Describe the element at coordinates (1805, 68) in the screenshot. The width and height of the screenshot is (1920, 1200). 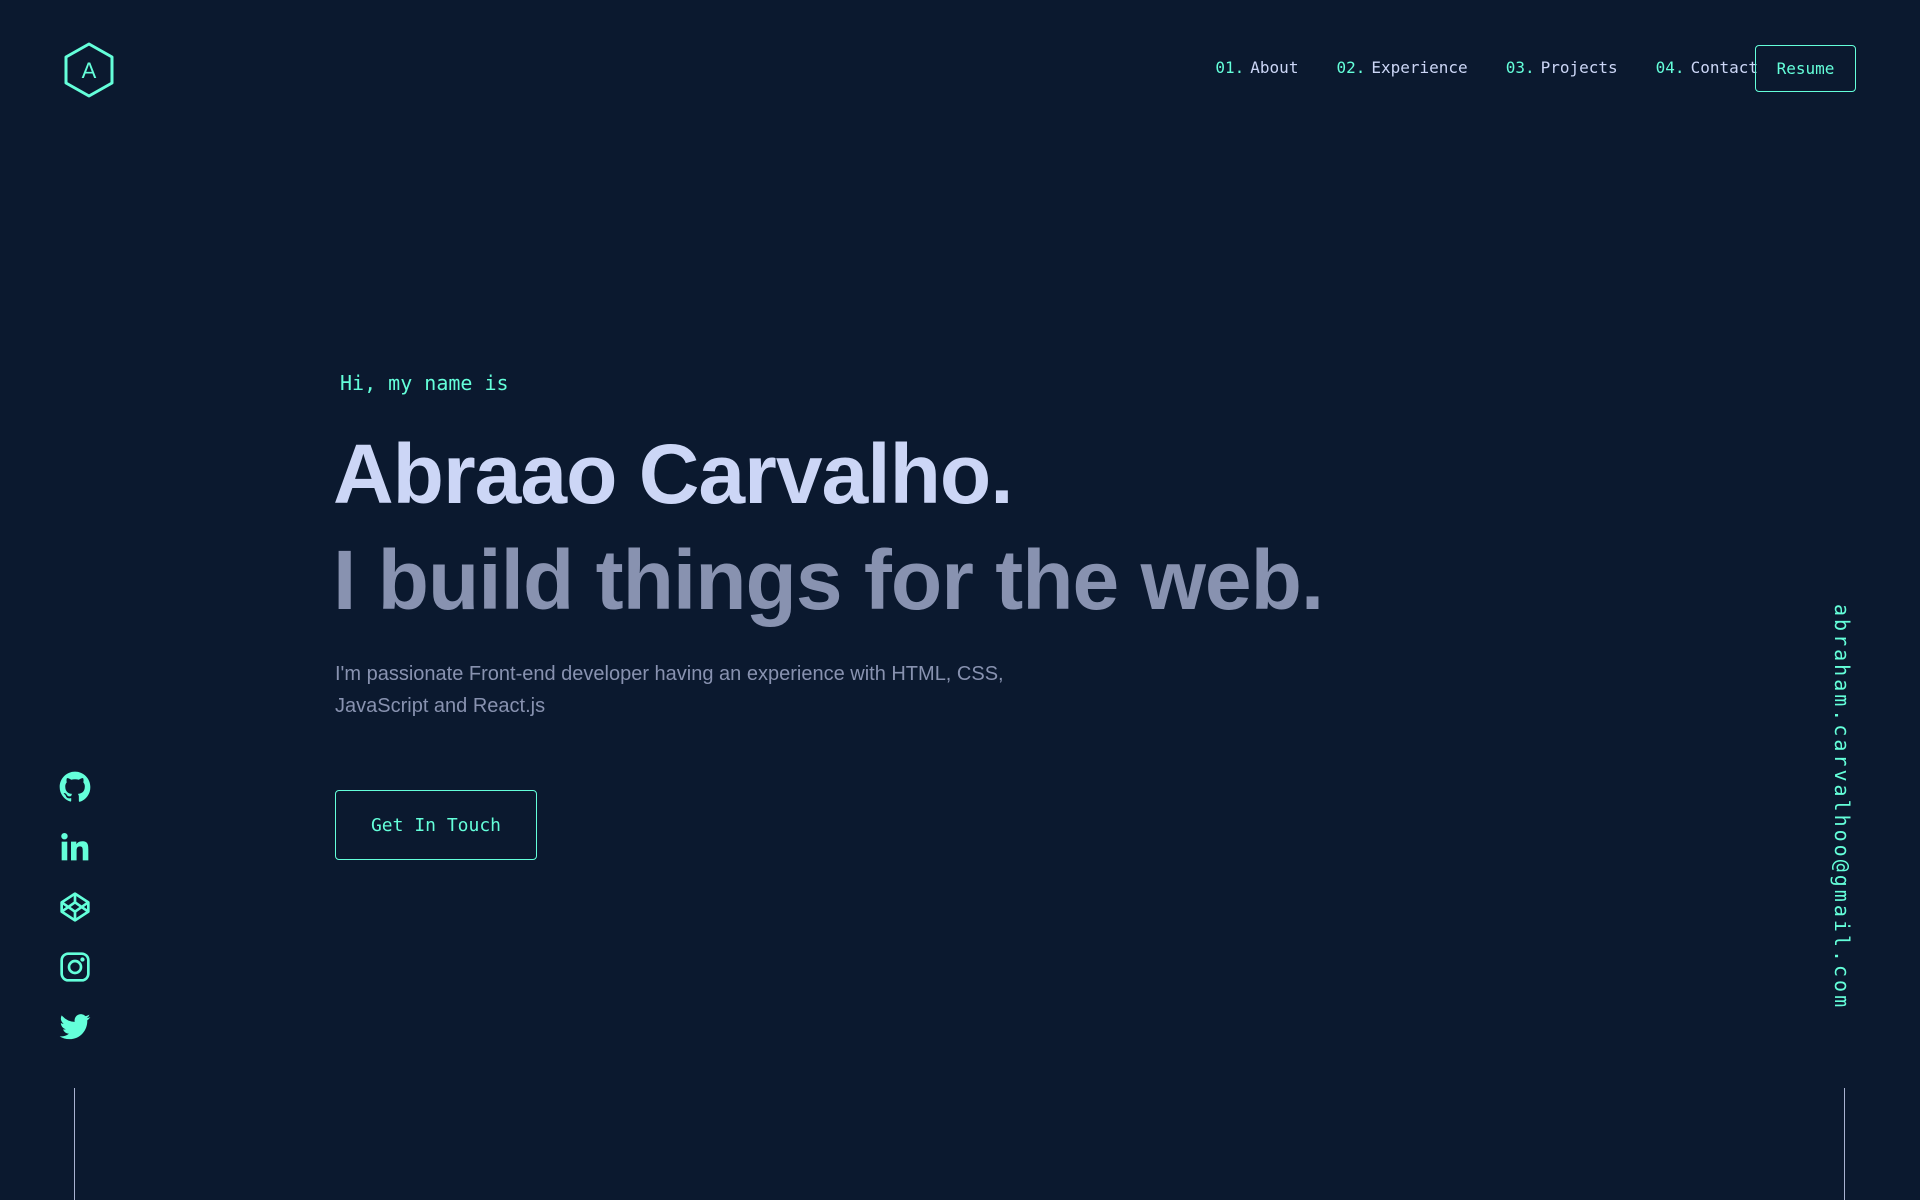
I see `resume-button: Resume` at that location.